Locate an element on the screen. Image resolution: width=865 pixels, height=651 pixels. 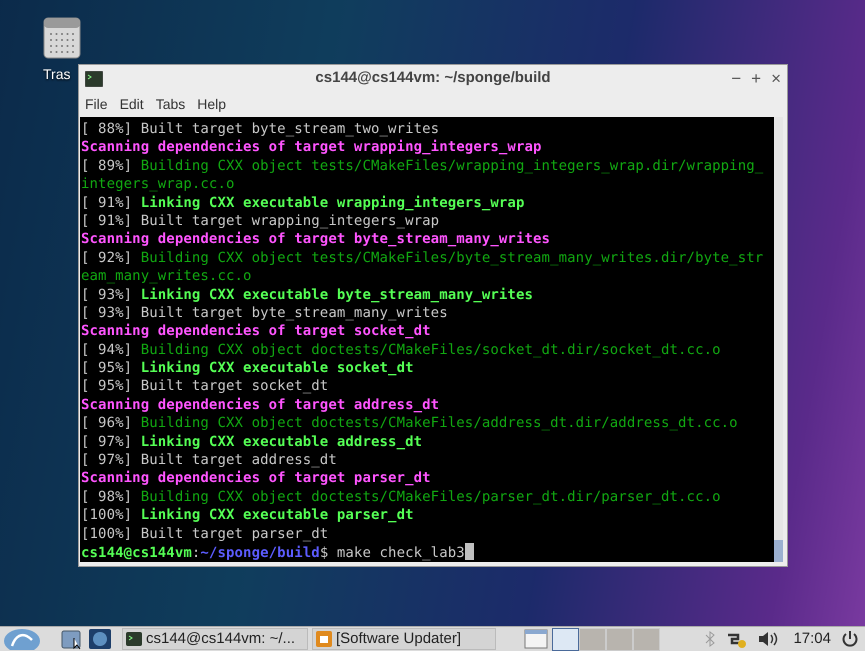
package-icon is located at coordinates (324, 639).